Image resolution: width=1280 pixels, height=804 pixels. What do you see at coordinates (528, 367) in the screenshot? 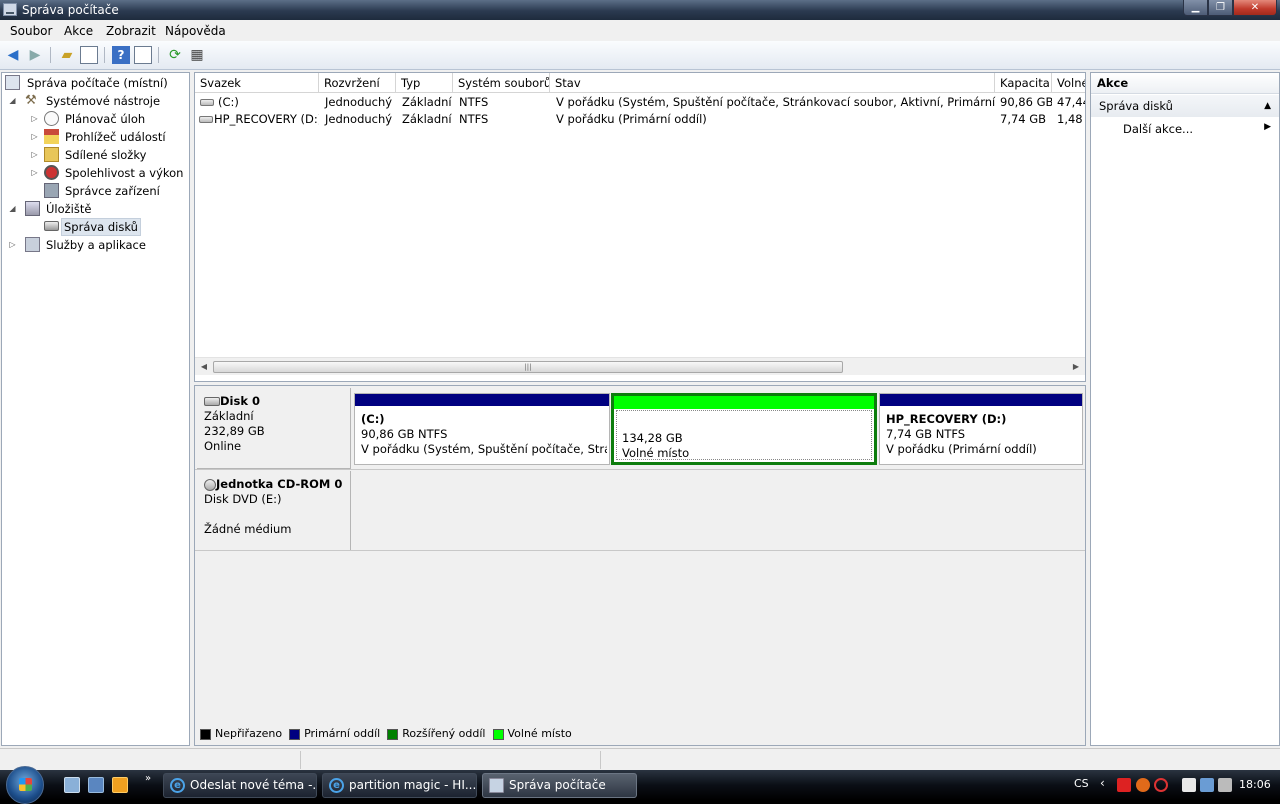
I see `scrollbar-thumb: |||` at bounding box center [528, 367].